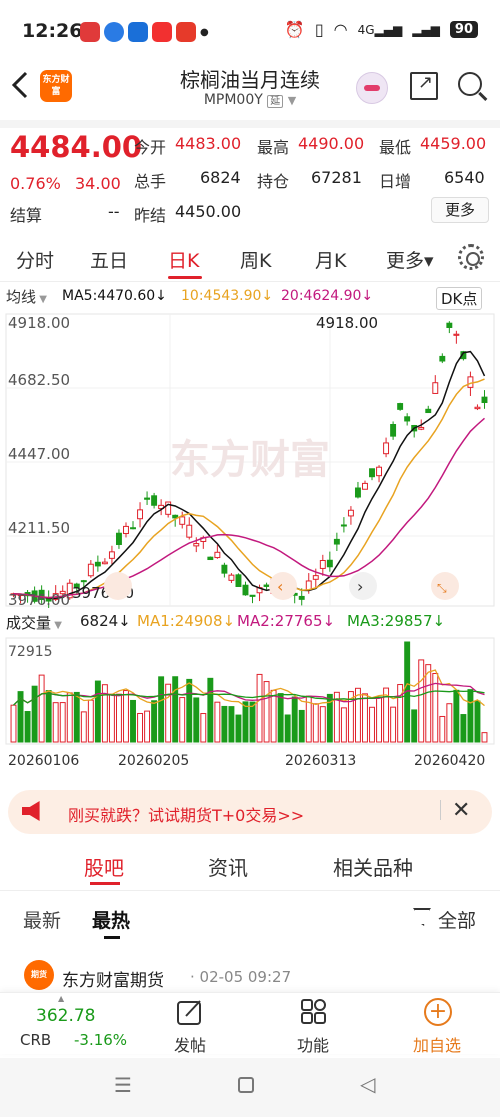 This screenshot has width=500, height=1117. Describe the element at coordinates (183, 259) in the screenshot. I see `tab-daily-k: 日K` at that location.